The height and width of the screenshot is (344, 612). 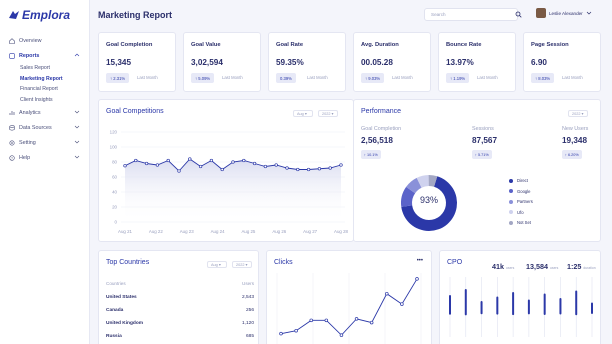 What do you see at coordinates (35, 127) in the screenshot?
I see `sidebar-item-label: Data Sources` at bounding box center [35, 127].